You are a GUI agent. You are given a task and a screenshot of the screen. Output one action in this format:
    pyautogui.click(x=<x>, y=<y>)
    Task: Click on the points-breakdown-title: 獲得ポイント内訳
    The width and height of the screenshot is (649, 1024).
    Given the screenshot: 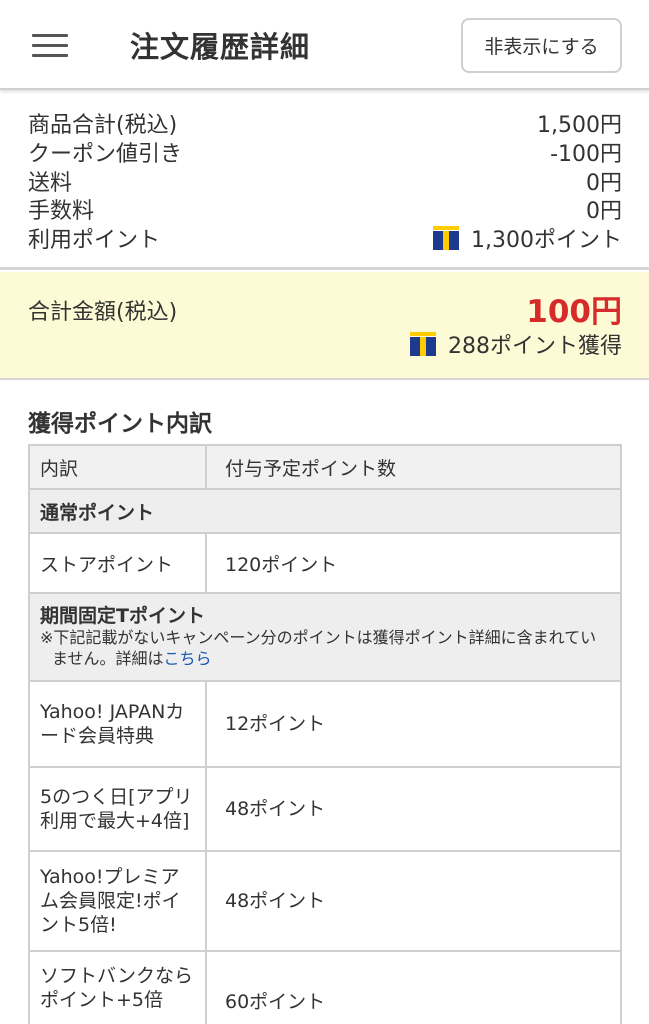 What is the action you would take?
    pyautogui.click(x=120, y=424)
    